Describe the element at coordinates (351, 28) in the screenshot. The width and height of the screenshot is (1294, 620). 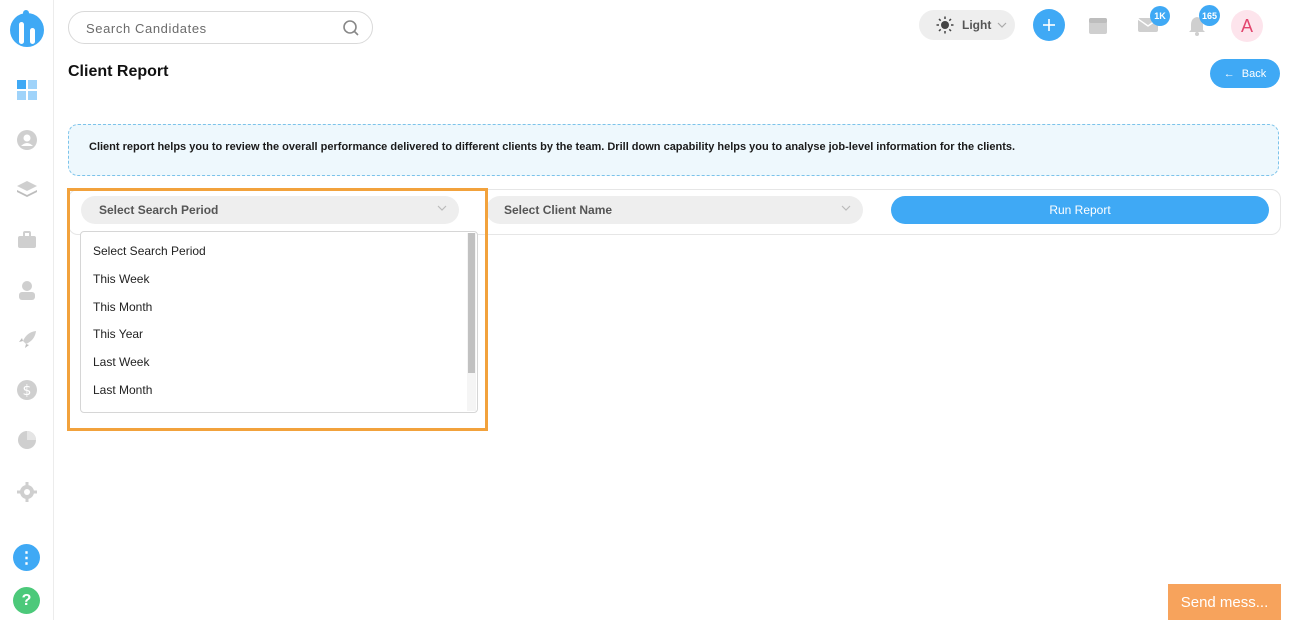
I see `search-icon` at that location.